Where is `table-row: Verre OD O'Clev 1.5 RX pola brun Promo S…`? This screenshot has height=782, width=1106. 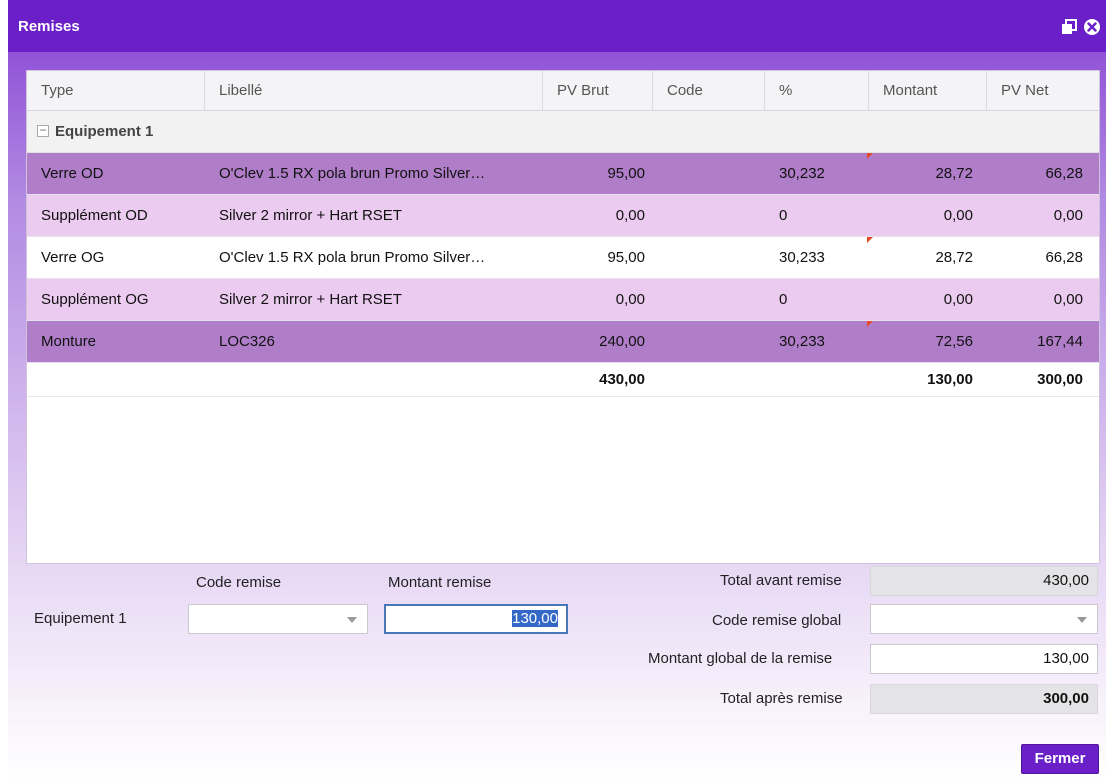 table-row: Verre OD O'Clev 1.5 RX pola brun Promo S… is located at coordinates (563, 174).